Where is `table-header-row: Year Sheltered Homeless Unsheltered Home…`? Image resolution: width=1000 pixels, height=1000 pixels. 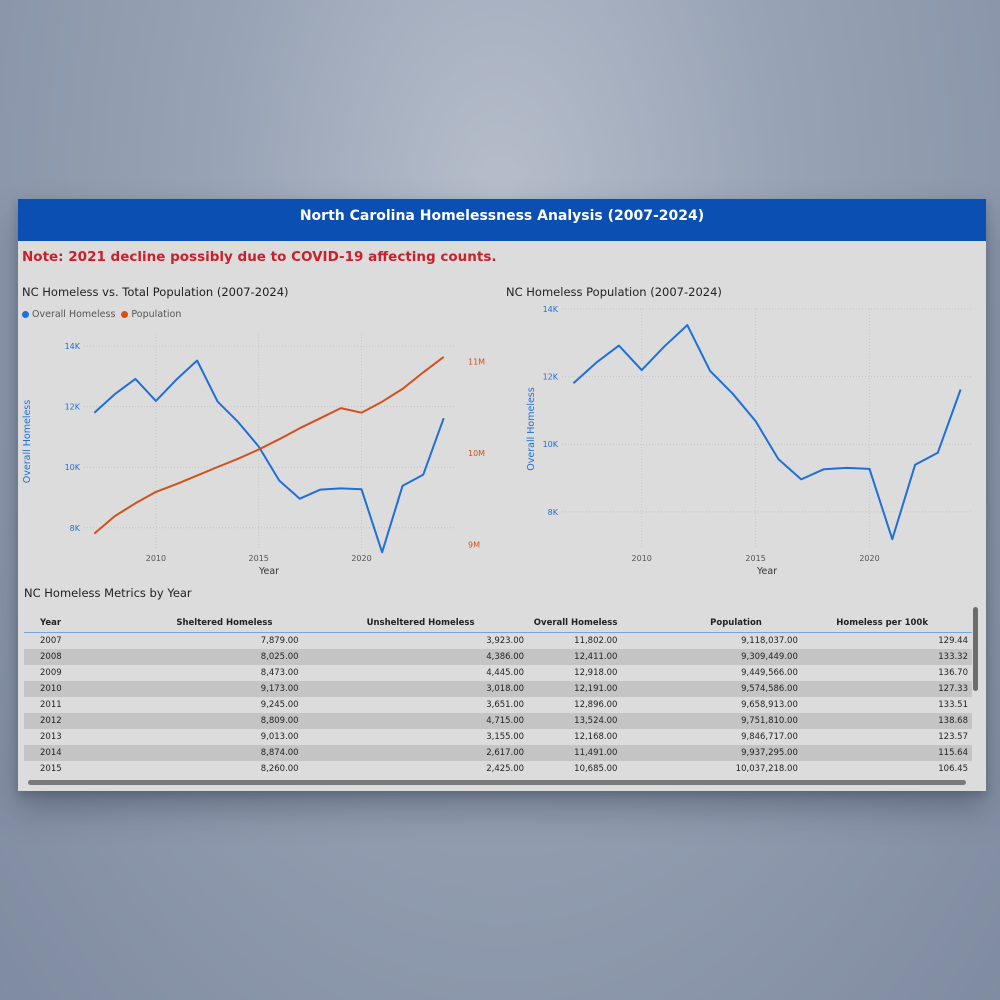
table-header-row: Year Sheltered Homeless Unsheltered Home… is located at coordinates (498, 623).